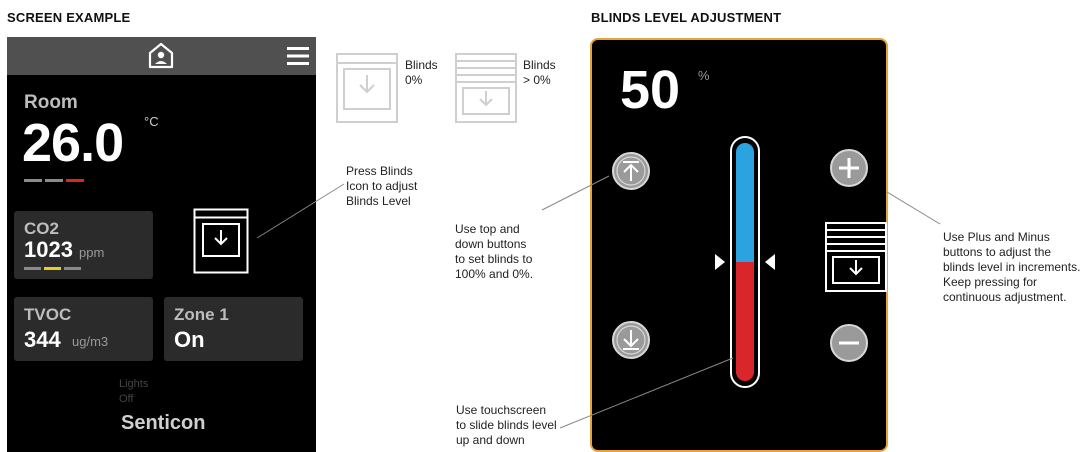 The image size is (1089, 452). I want to click on blinds-top-button, so click(631, 171).